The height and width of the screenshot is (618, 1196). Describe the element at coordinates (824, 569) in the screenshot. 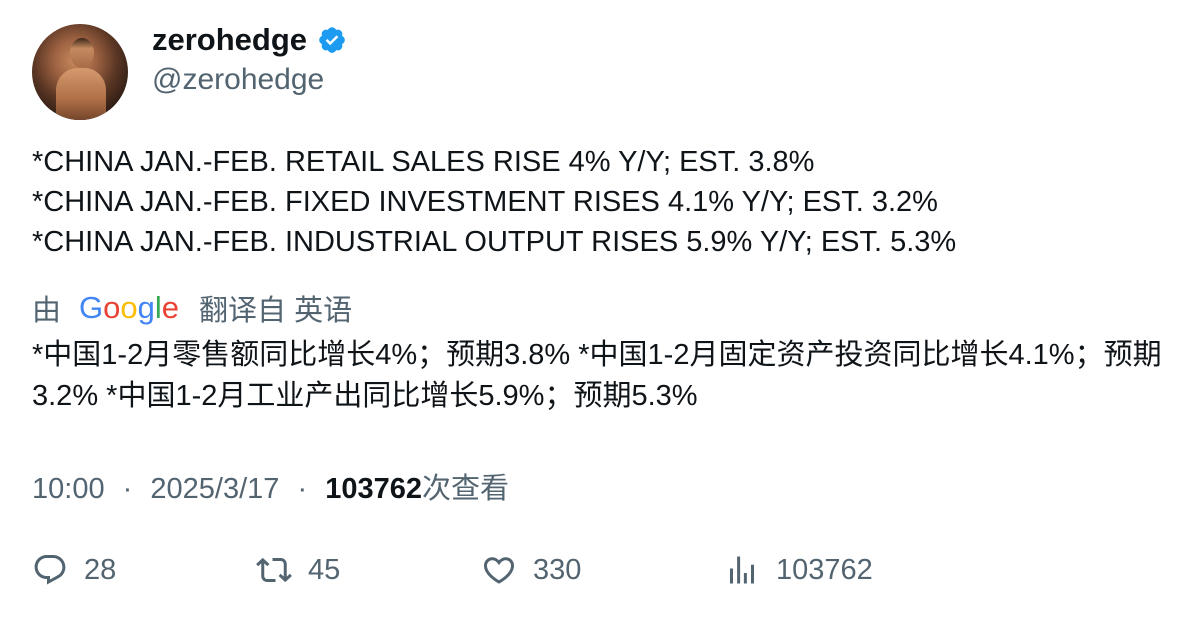

I see `views-count-action: 103762` at that location.